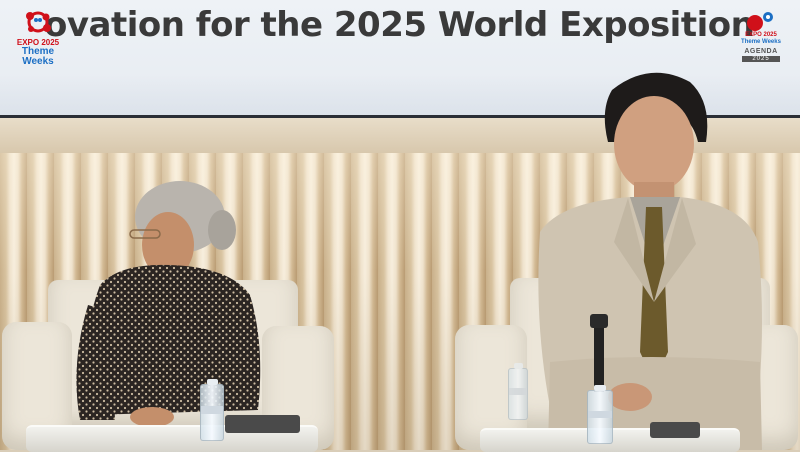 This screenshot has width=800, height=452. I want to click on logo-right-line1: EXPO 2025, so click(761, 35).